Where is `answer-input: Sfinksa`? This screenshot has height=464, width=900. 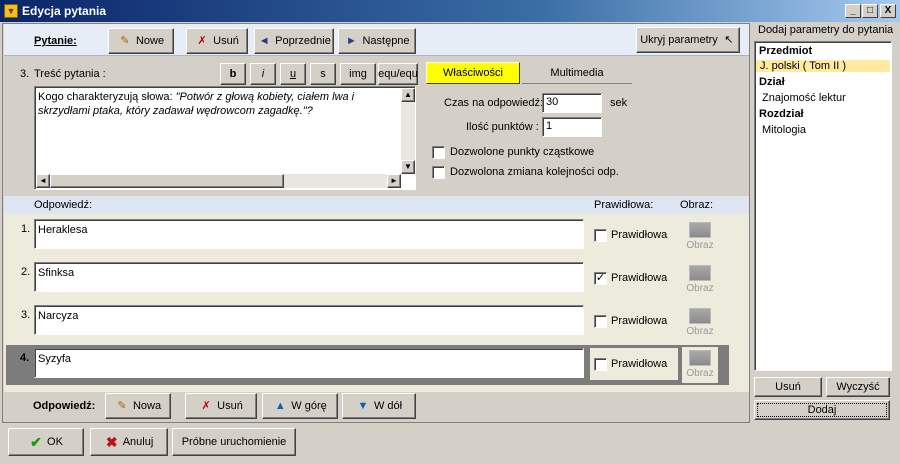
answer-input: Sfinksa is located at coordinates (309, 277).